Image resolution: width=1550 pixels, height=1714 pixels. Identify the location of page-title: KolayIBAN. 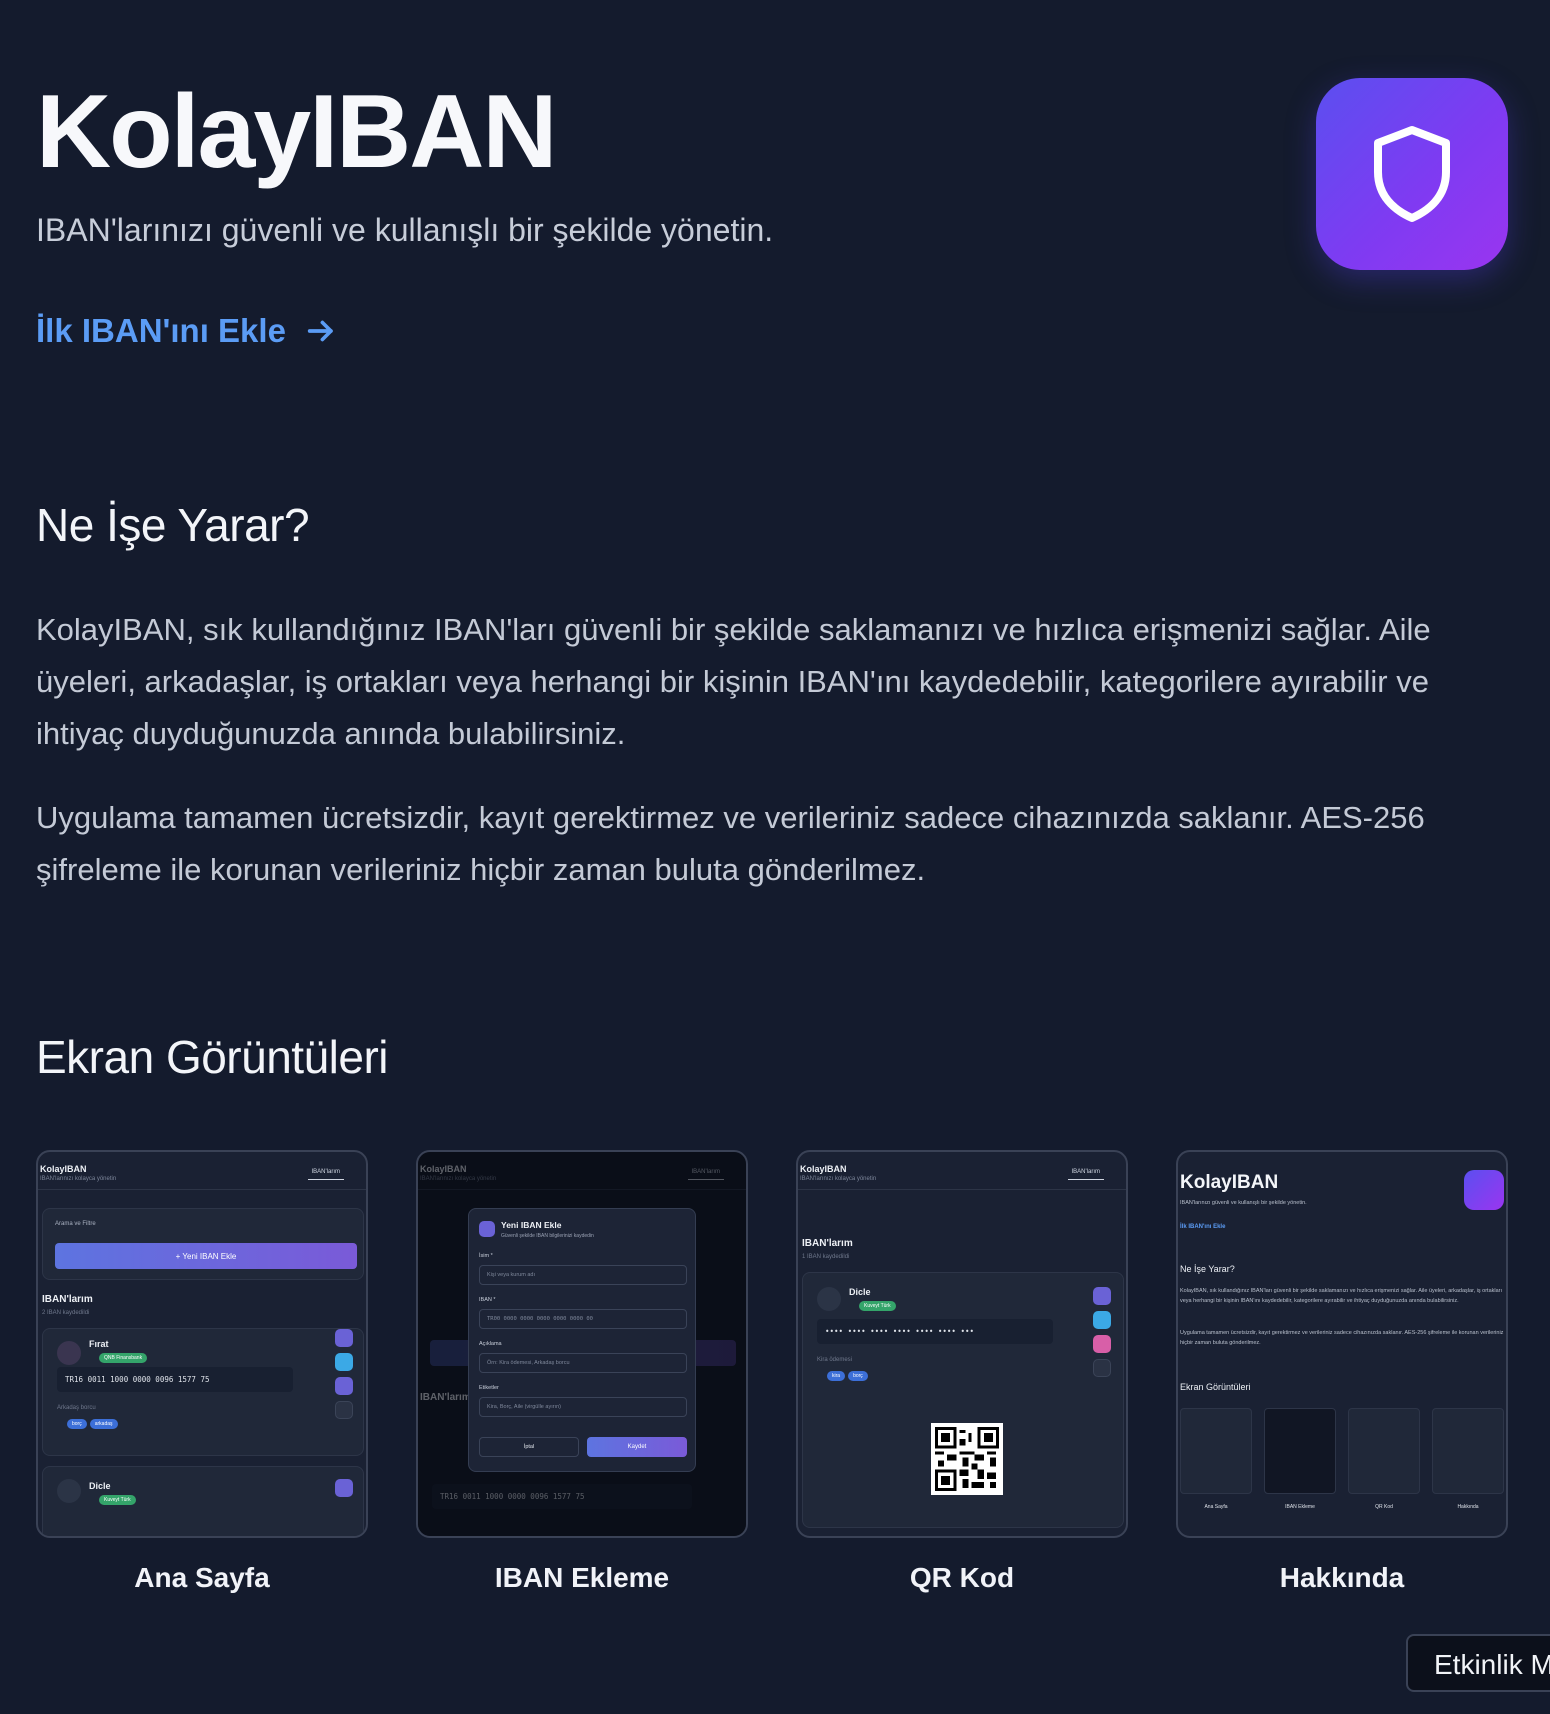
(296, 132).